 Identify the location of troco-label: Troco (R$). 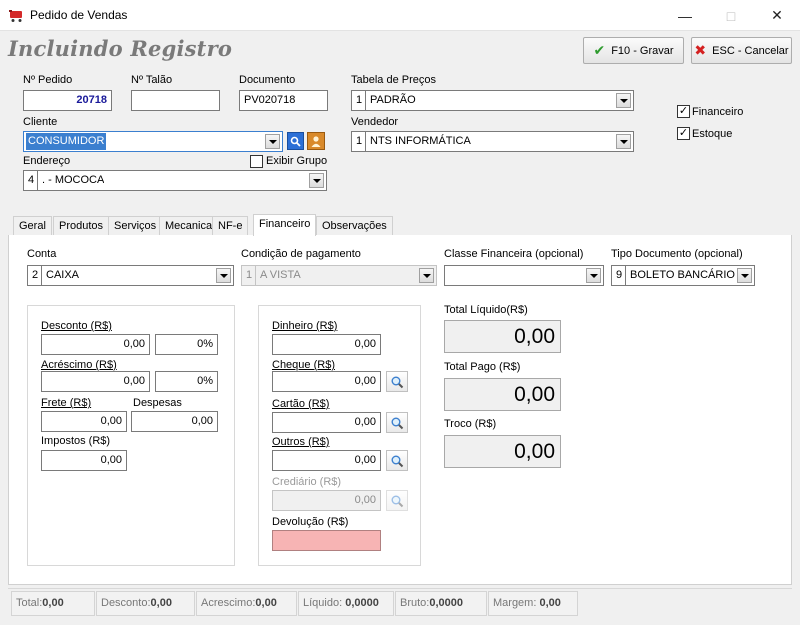
(470, 424).